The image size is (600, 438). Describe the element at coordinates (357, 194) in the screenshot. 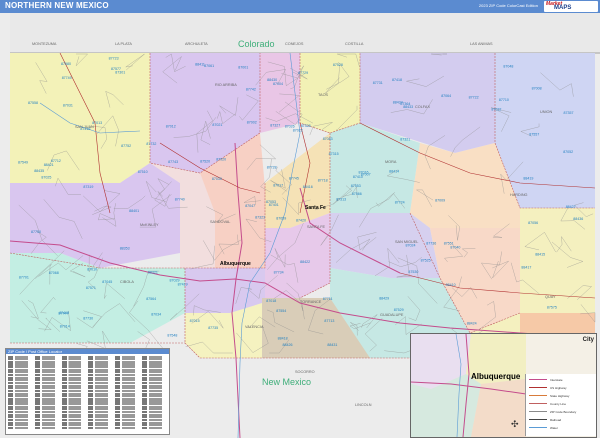

I see `zip-label: 87566` at that location.